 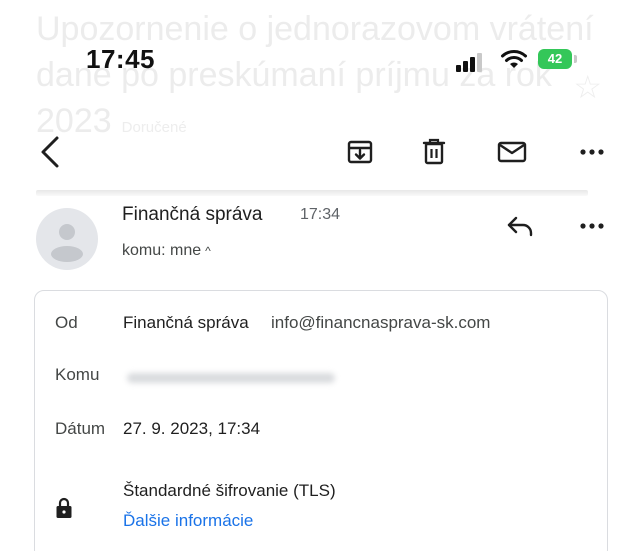 I want to click on archive-icon, so click(x=360, y=152).